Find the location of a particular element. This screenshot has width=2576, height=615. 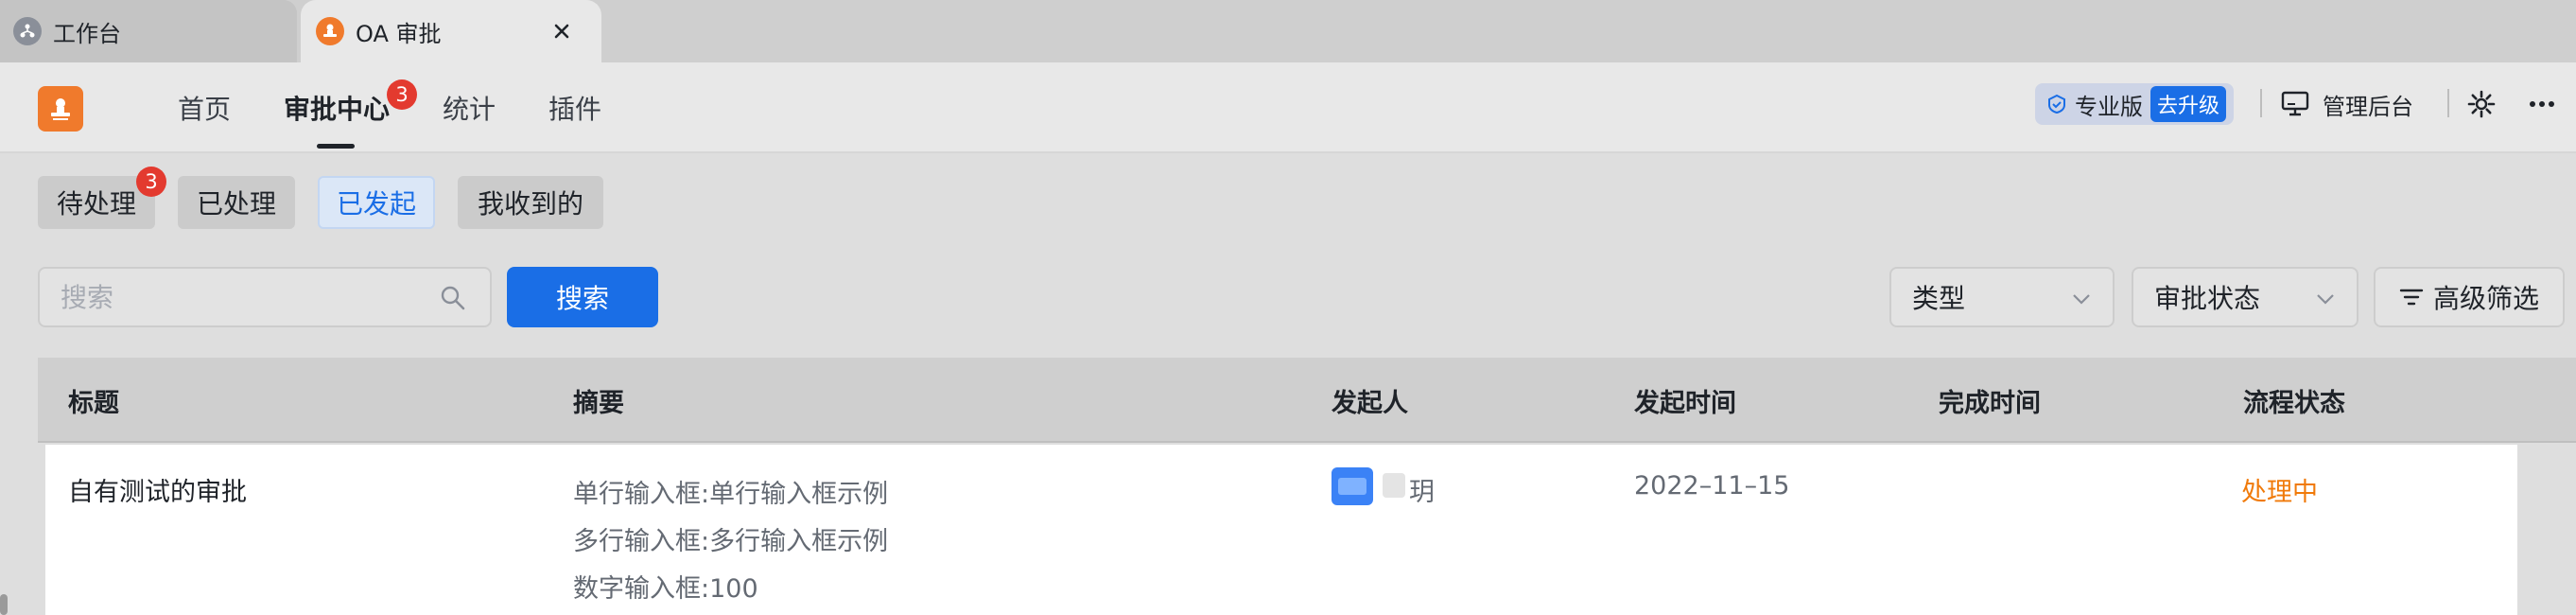

browser-tab-workbench: 工作台 is located at coordinates (148, 31).